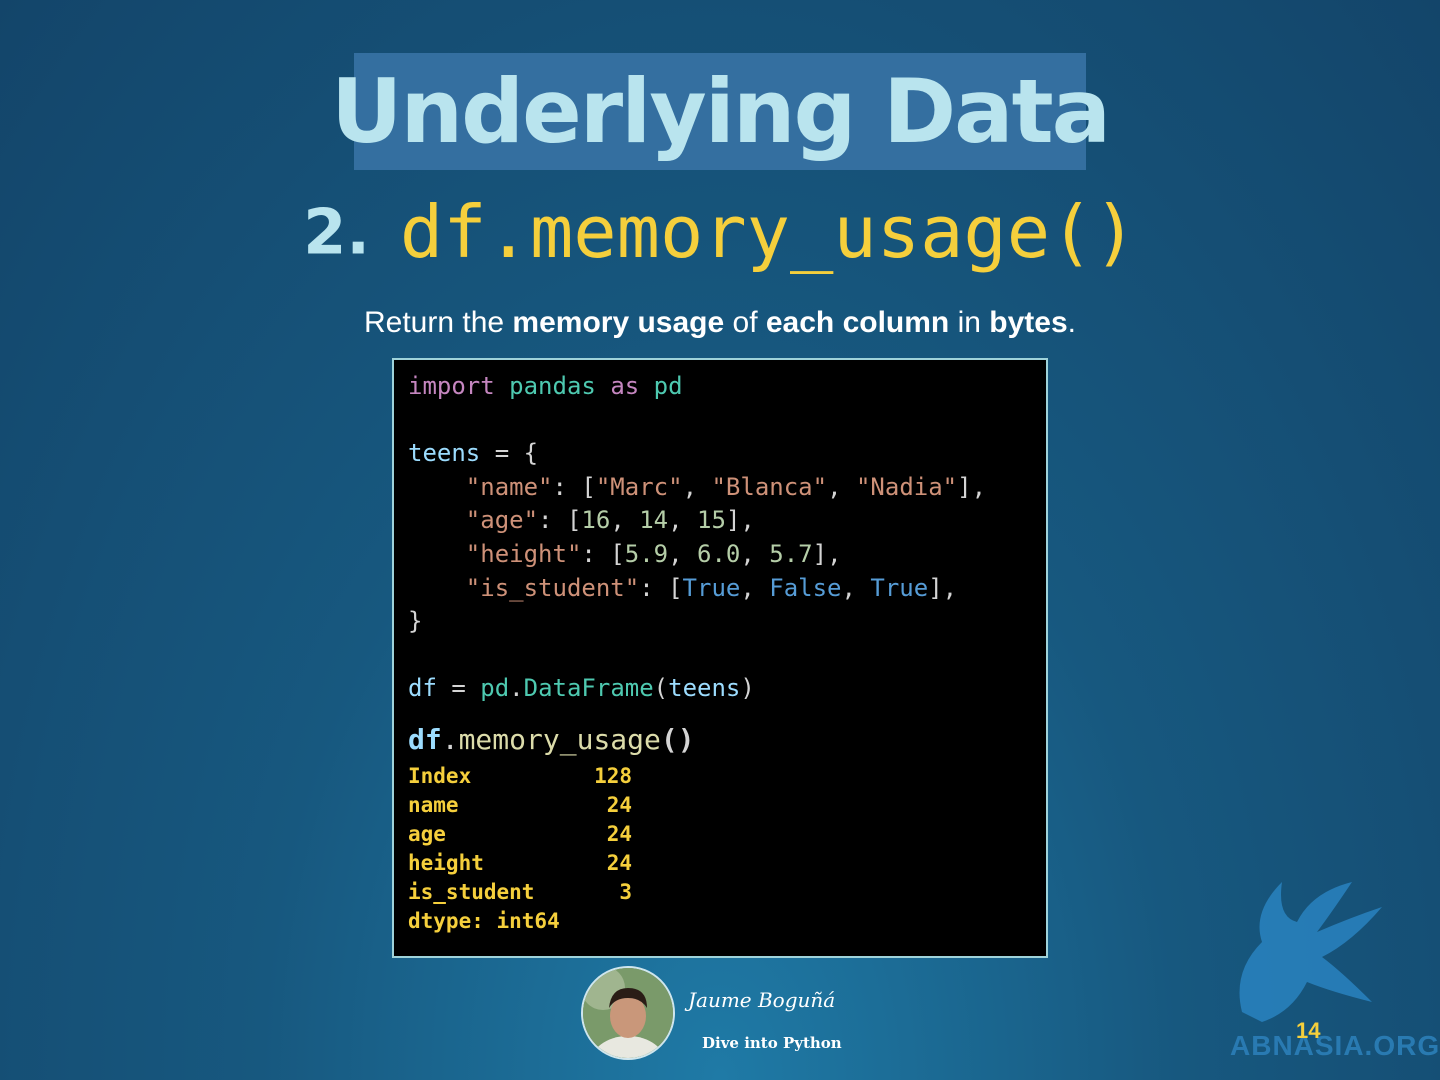 The width and height of the screenshot is (1440, 1080). I want to click on title-banner: Underlying Data, so click(721, 111).